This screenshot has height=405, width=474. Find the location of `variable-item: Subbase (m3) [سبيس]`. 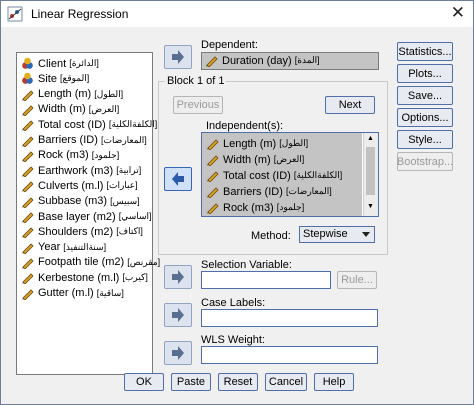

variable-item: Subbase (m3) [سبيس] is located at coordinates (80, 201).